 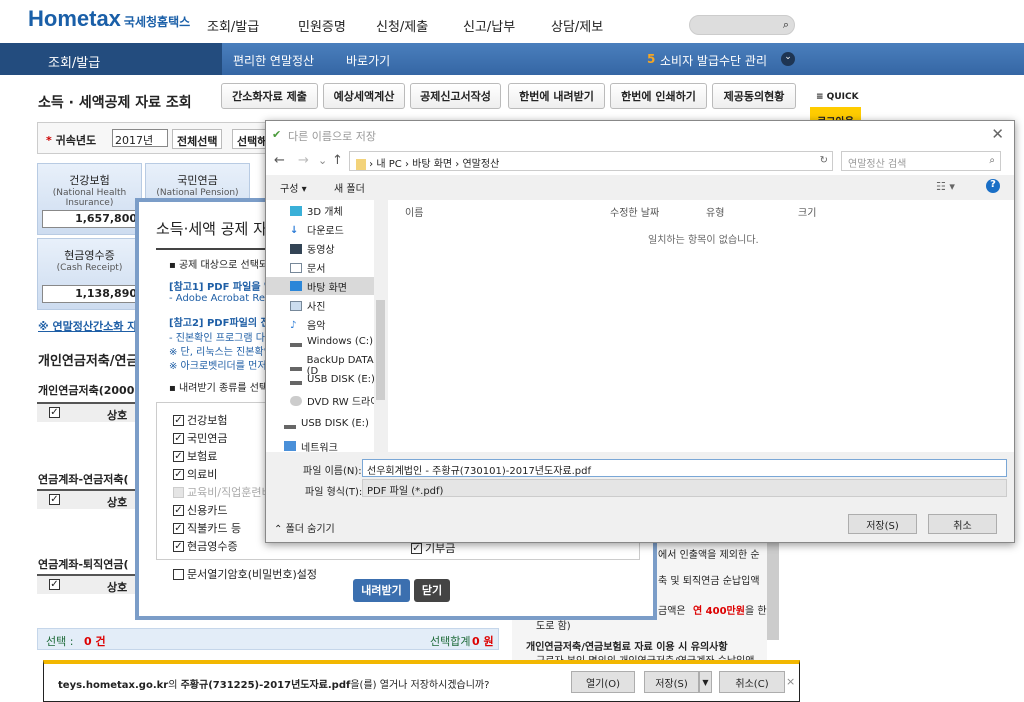 What do you see at coordinates (304, 527) in the screenshot?
I see `hide-folders-toggle: ⌃ 폴더 숨기기` at bounding box center [304, 527].